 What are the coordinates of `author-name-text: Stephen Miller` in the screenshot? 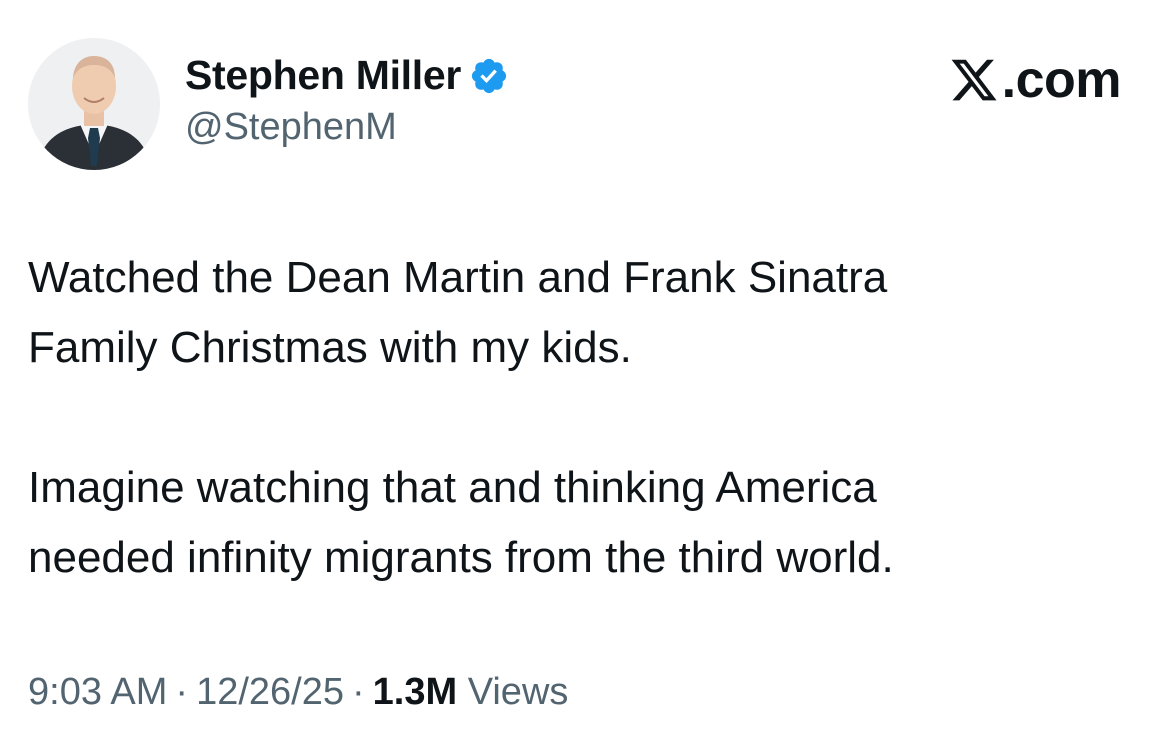 It's located at (323, 75).